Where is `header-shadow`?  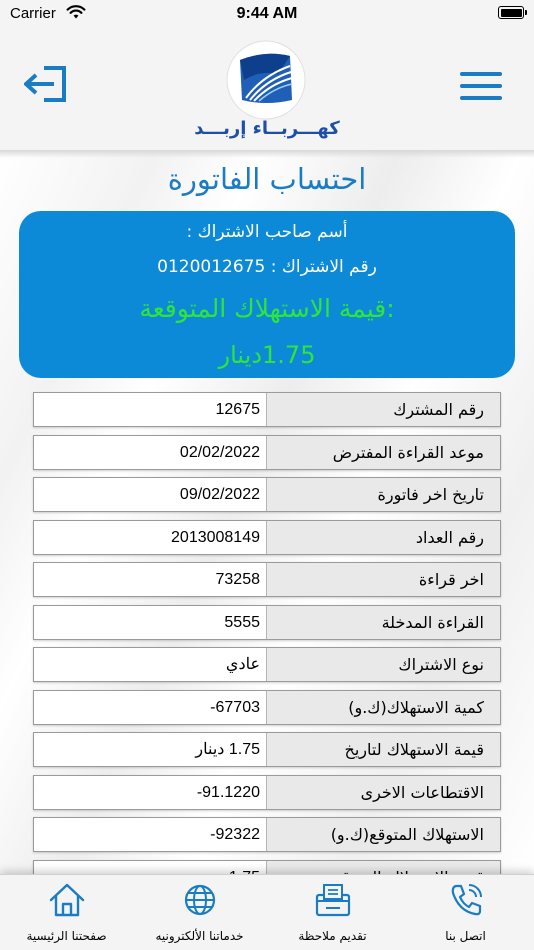 header-shadow is located at coordinates (267, 154).